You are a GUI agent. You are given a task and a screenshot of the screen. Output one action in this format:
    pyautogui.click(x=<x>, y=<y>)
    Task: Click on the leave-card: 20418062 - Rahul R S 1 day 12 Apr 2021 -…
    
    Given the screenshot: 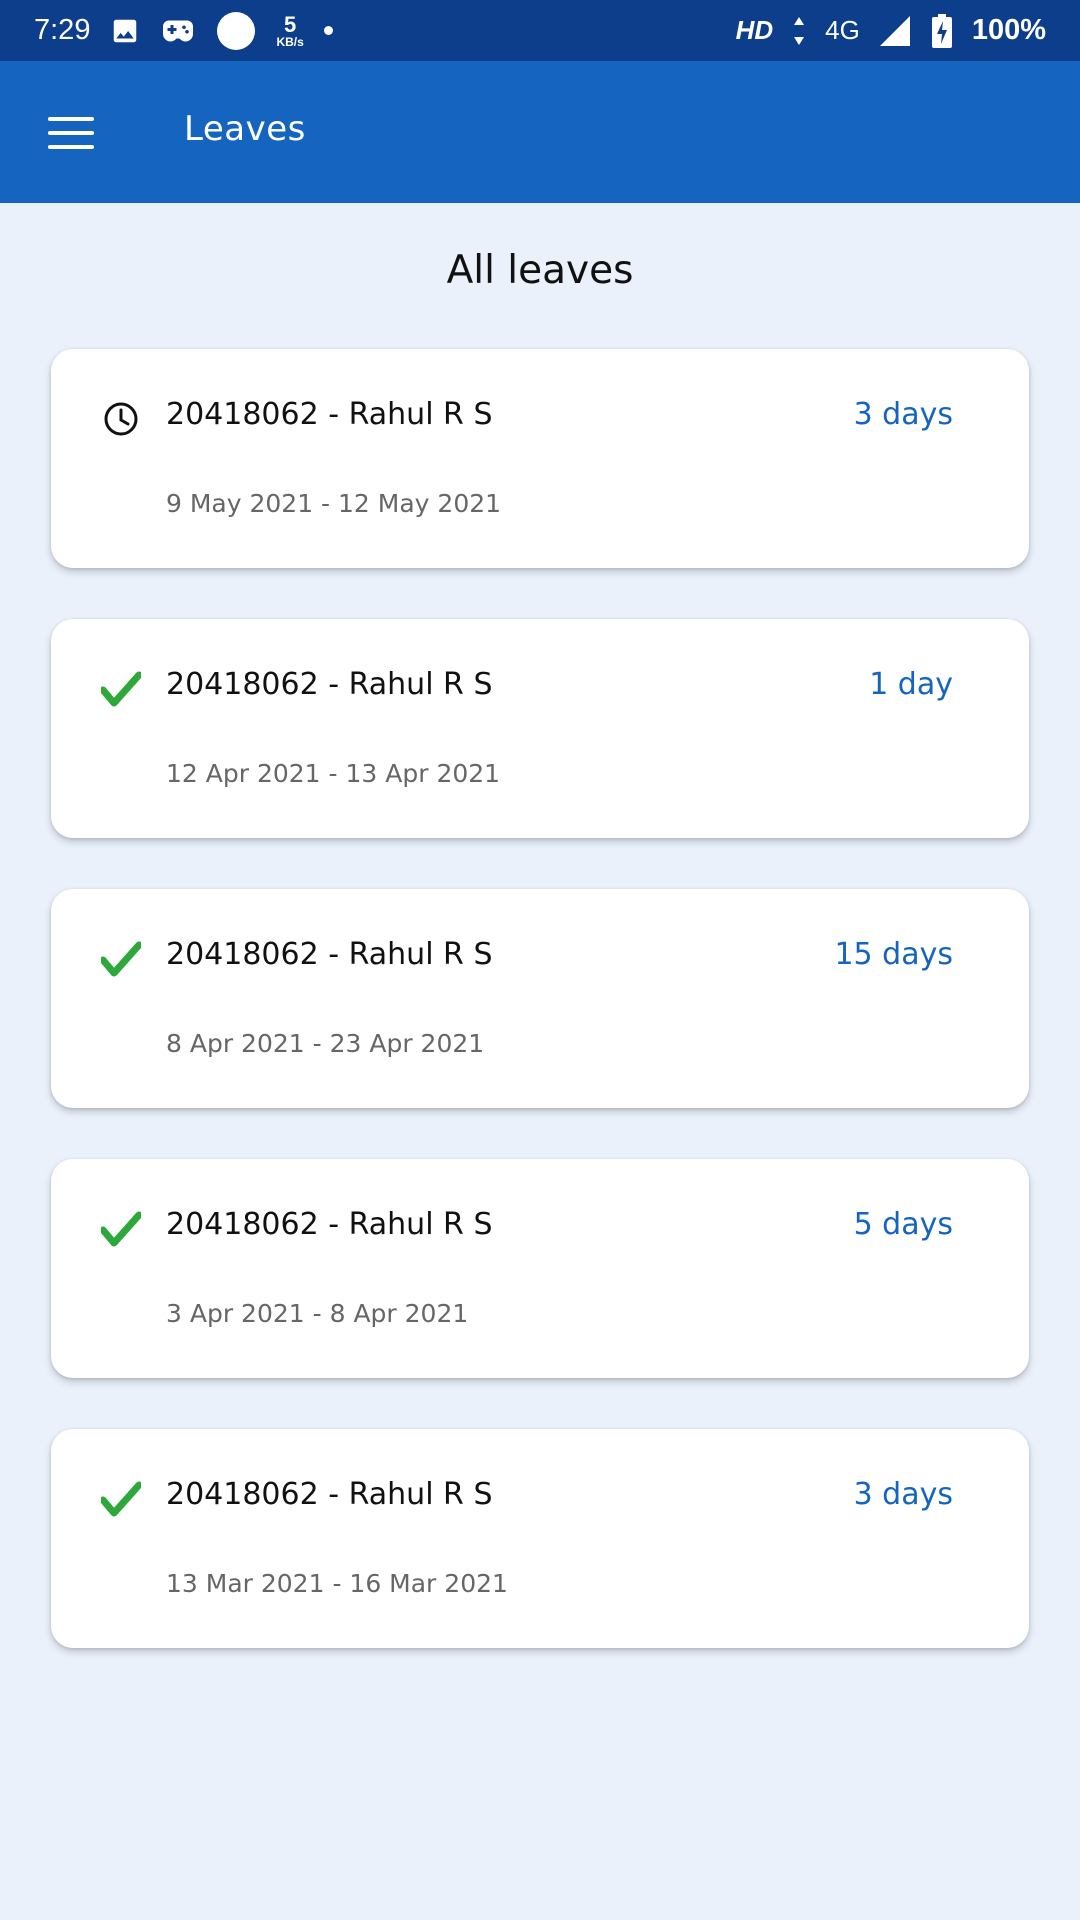 What is the action you would take?
    pyautogui.click(x=540, y=728)
    